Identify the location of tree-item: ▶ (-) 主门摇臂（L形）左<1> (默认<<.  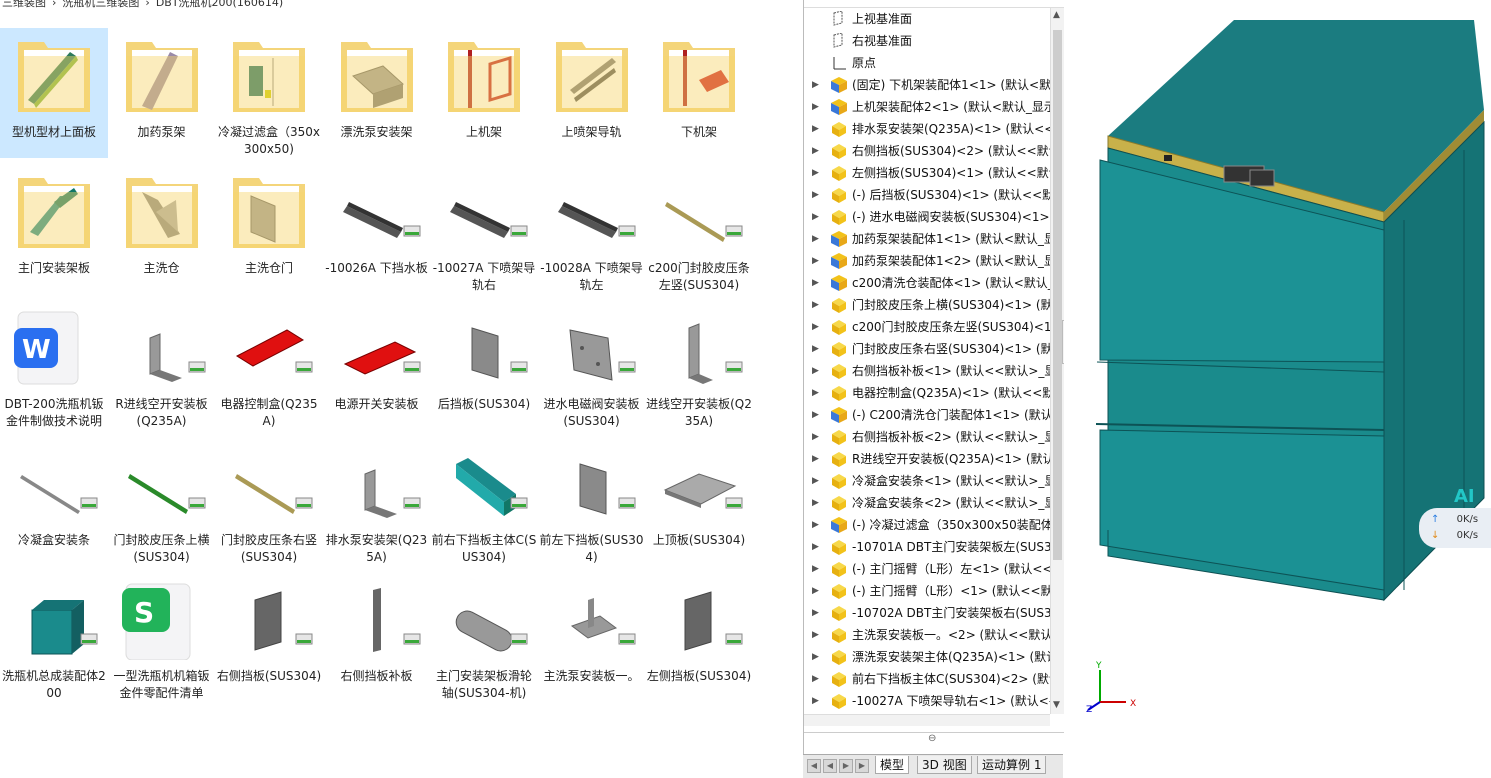
(927, 569).